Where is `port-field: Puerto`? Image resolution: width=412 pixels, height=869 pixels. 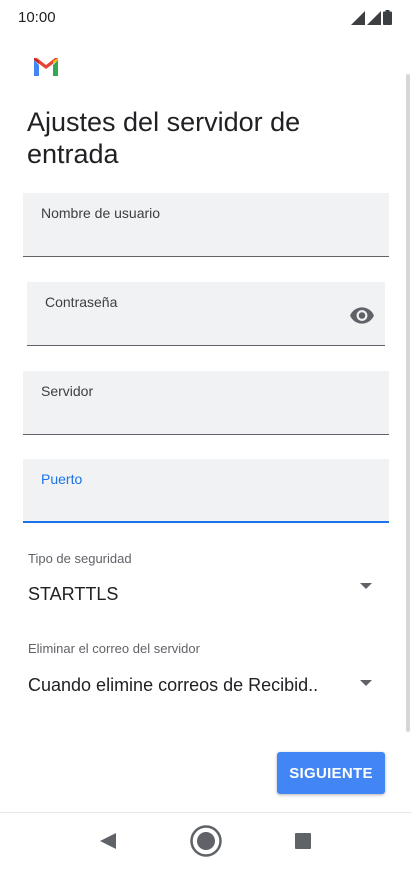
port-field: Puerto is located at coordinates (206, 491).